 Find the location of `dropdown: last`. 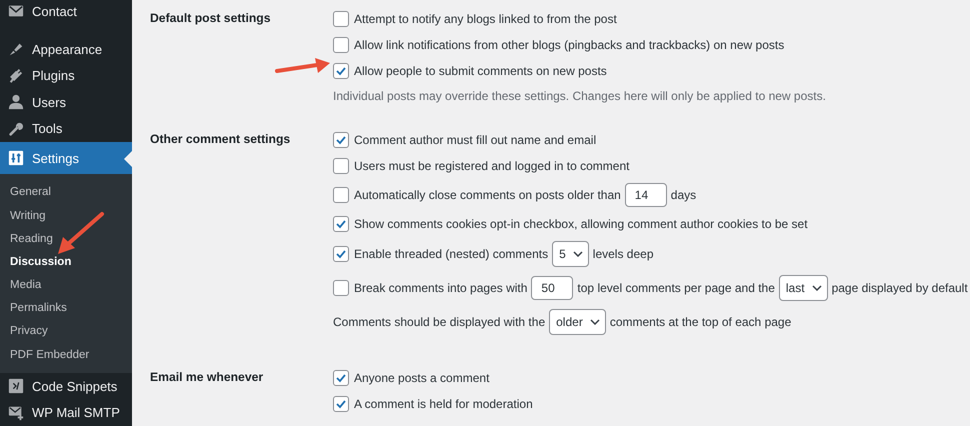

dropdown: last is located at coordinates (803, 288).